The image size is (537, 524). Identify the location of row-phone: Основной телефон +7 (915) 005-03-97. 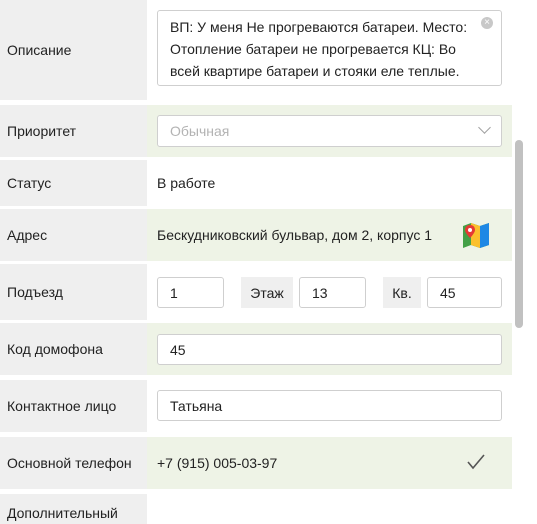
(256, 463).